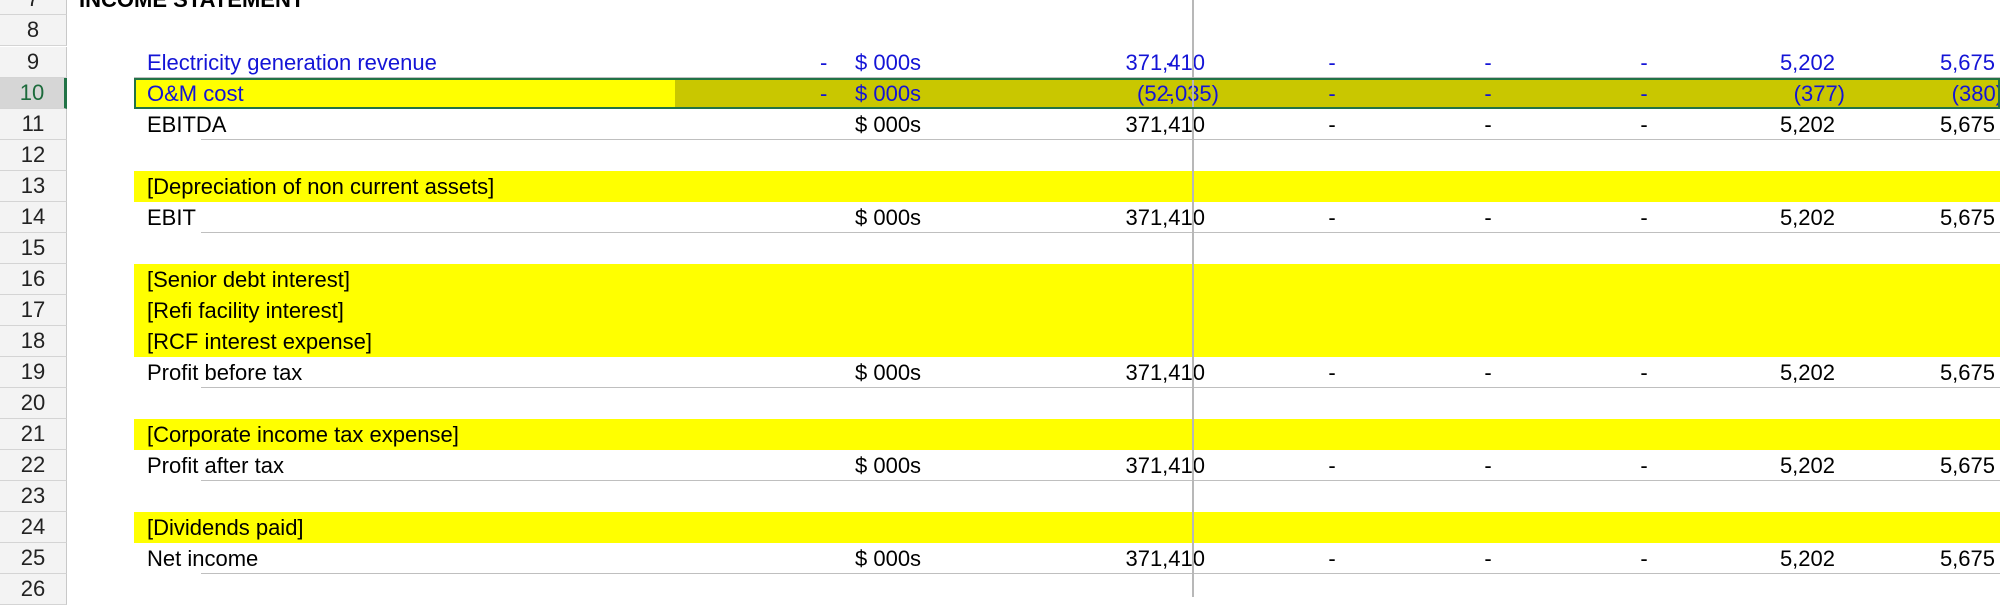 The width and height of the screenshot is (2000, 605). I want to click on pat-col1: -, so click(1332, 465).